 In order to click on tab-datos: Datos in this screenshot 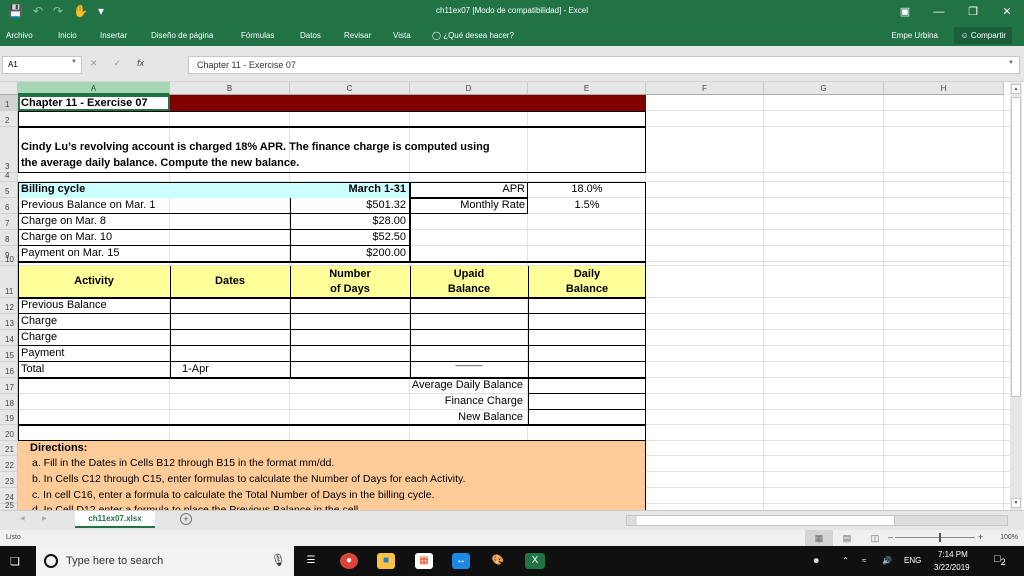, I will do `click(310, 35)`.